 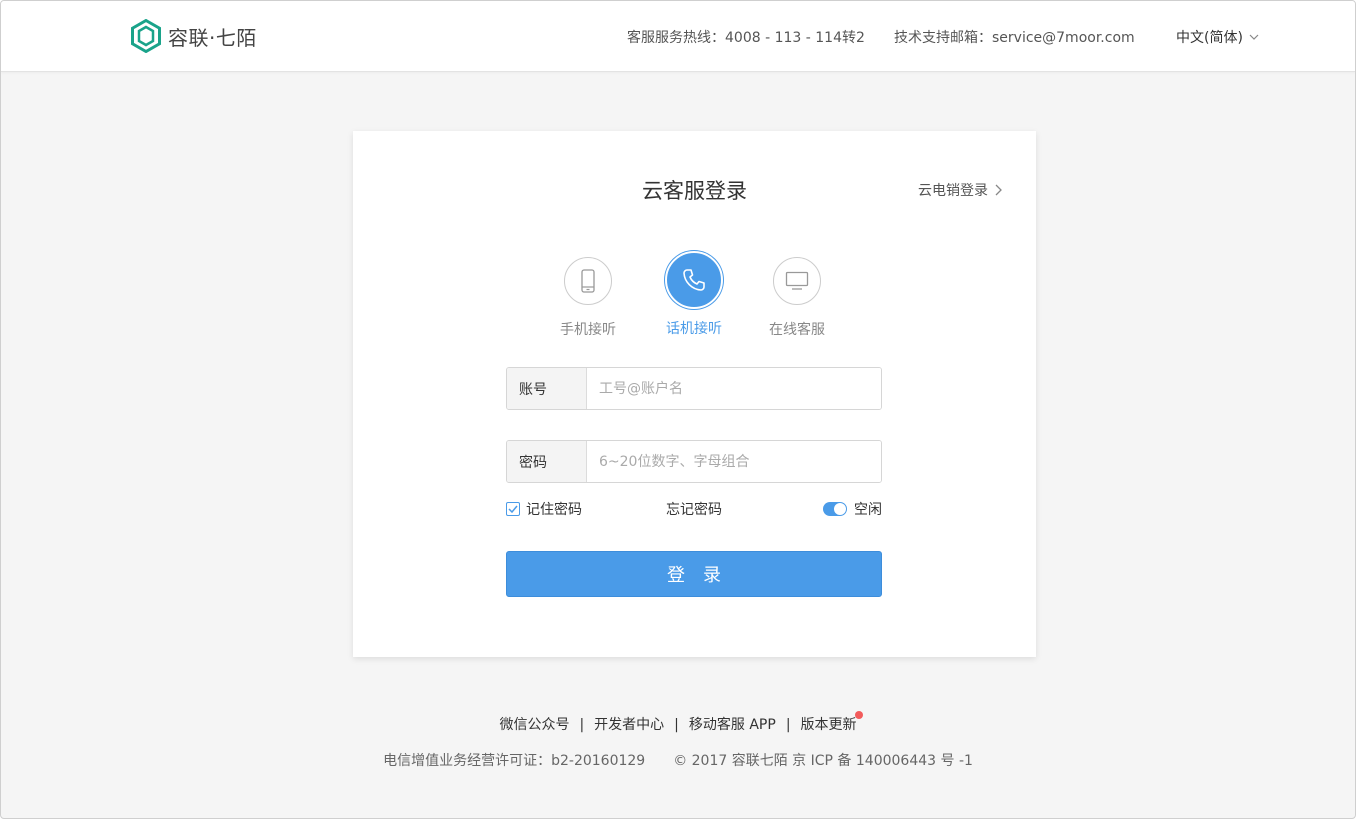 I want to click on account-label: 账号, so click(x=547, y=388).